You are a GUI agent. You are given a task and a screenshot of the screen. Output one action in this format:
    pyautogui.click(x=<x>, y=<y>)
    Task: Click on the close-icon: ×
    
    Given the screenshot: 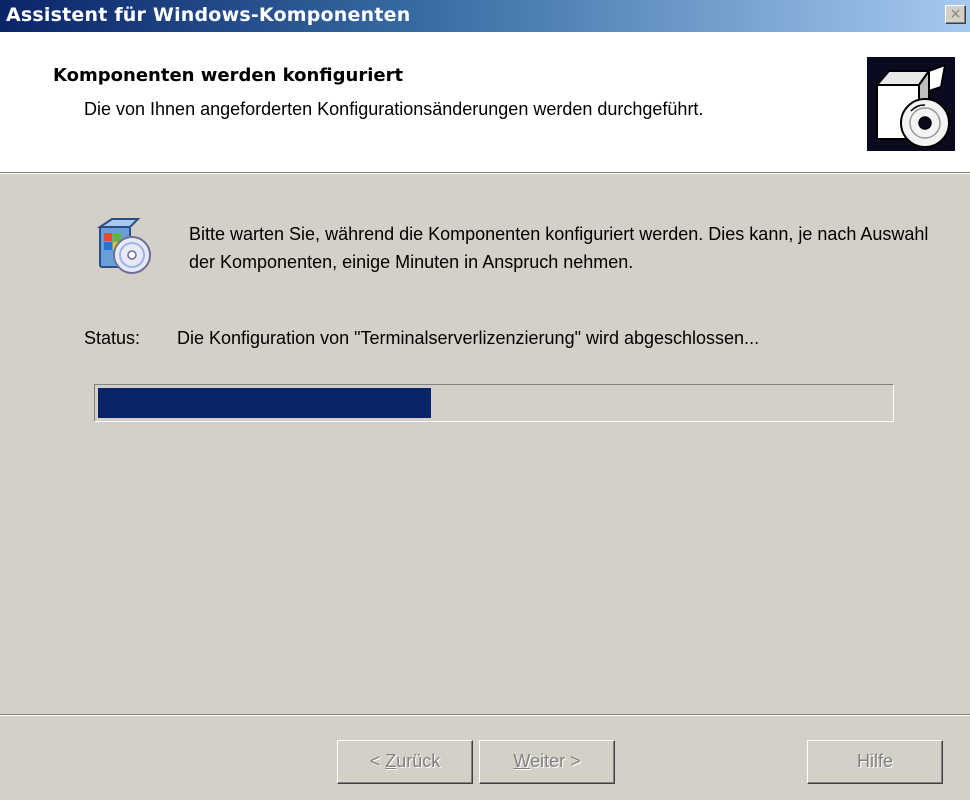 What is the action you would take?
    pyautogui.click(x=955, y=14)
    